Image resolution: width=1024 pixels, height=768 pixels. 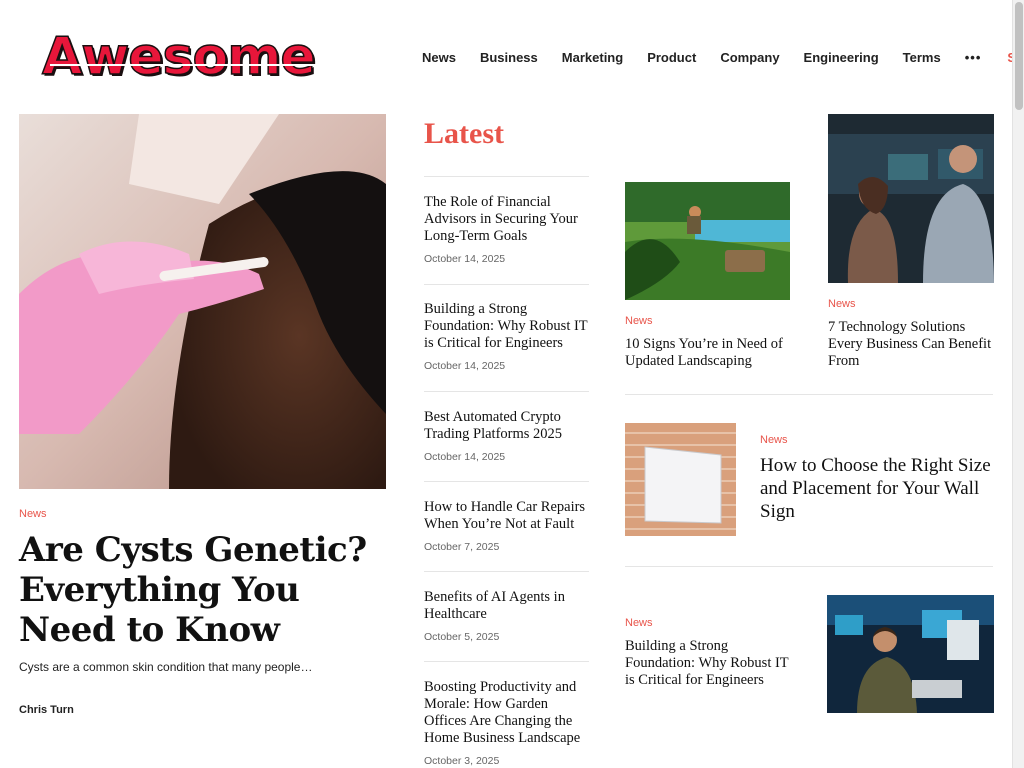 I want to click on landscaping-category: News, so click(x=639, y=321).